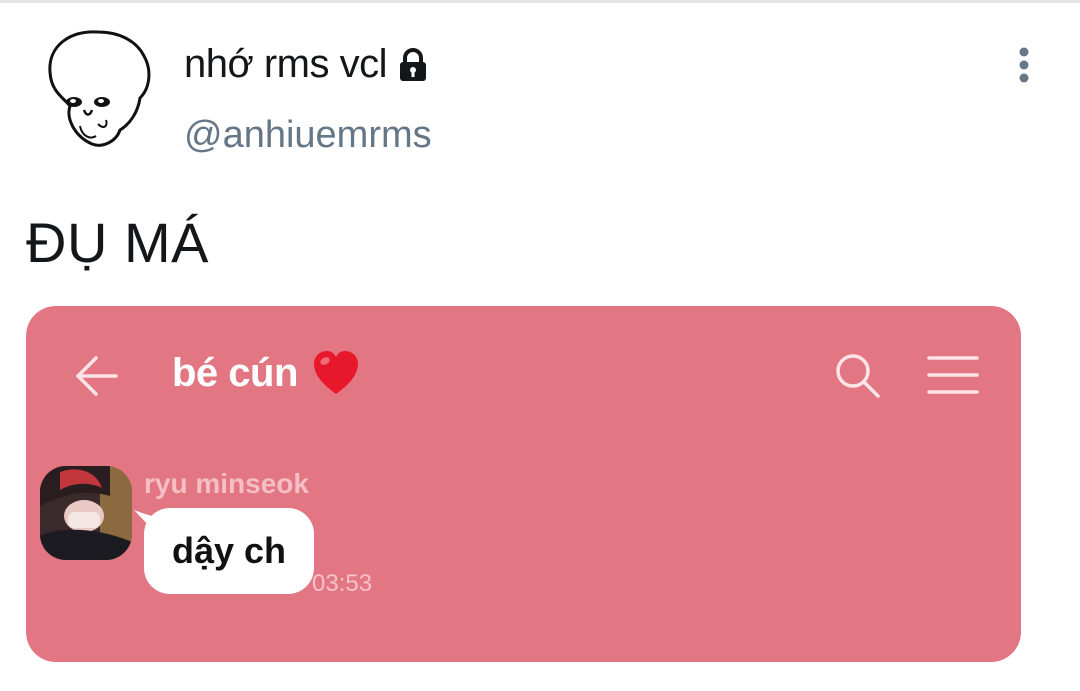  I want to click on top-divider, so click(540, 1).